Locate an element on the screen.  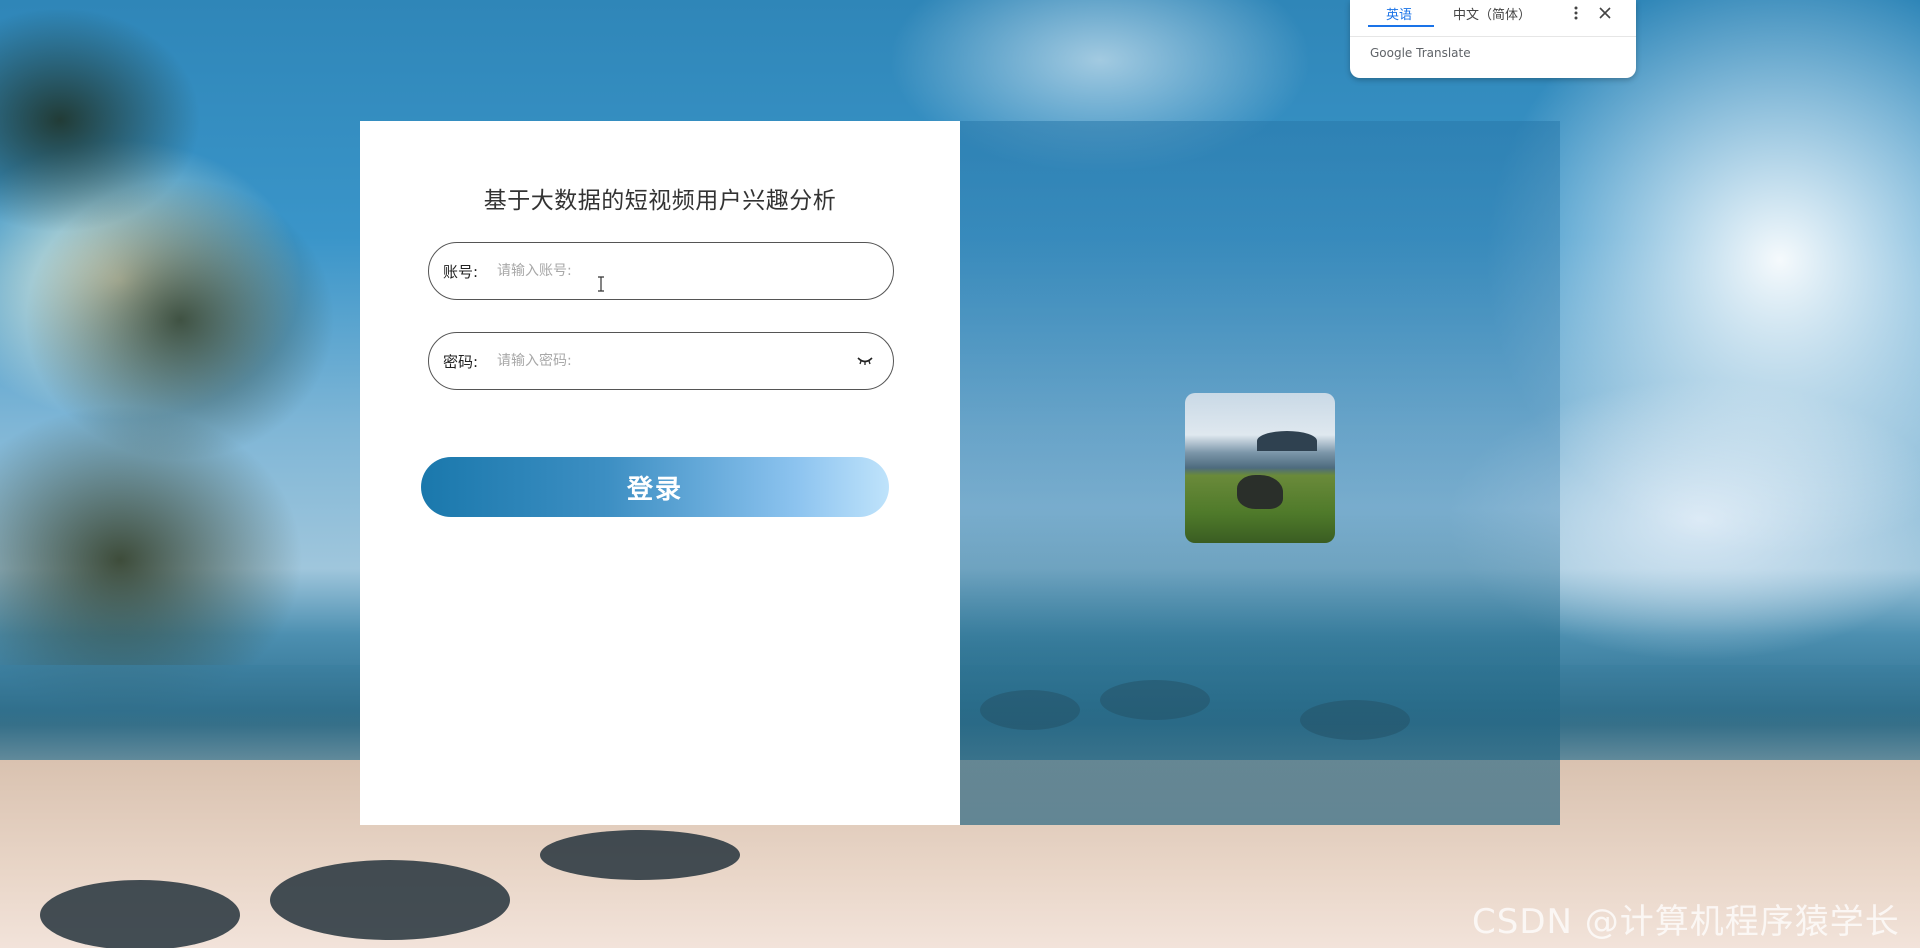
username-label: 账号: is located at coordinates (461, 271).